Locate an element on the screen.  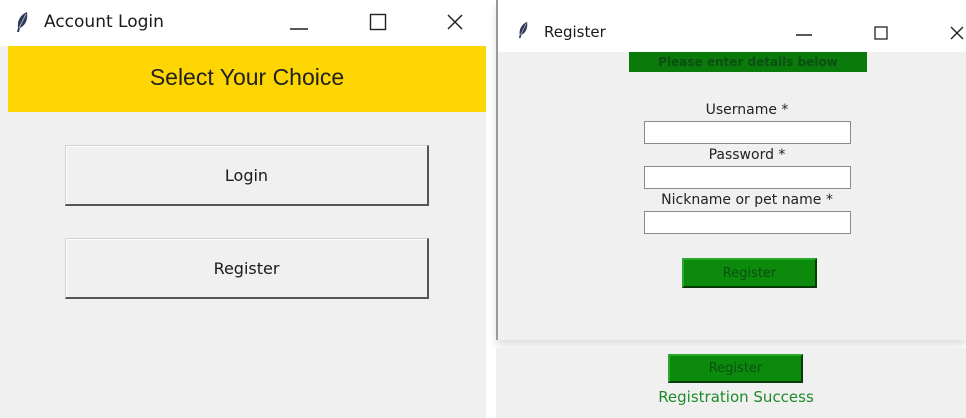
choice-heading: Select Your Choice is located at coordinates (247, 77).